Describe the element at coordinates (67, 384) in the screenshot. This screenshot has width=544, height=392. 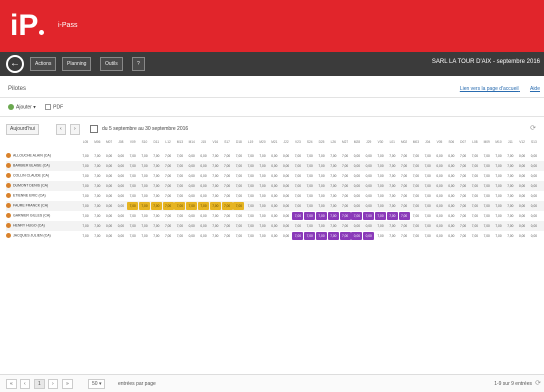
I see `last-page-button: »` at that location.